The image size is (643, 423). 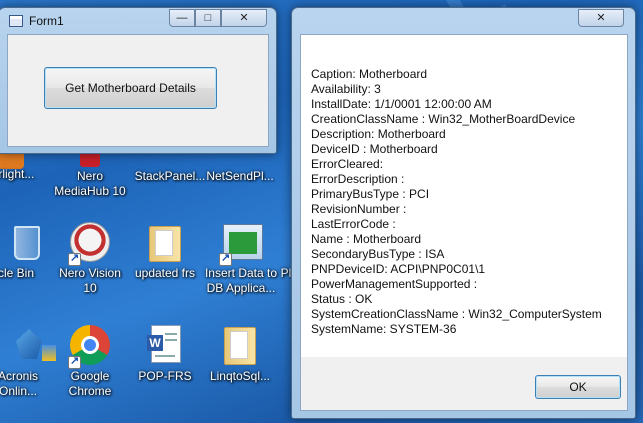 I want to click on desktop-icon-pop-frs: W POP-FRS, so click(x=165, y=354).